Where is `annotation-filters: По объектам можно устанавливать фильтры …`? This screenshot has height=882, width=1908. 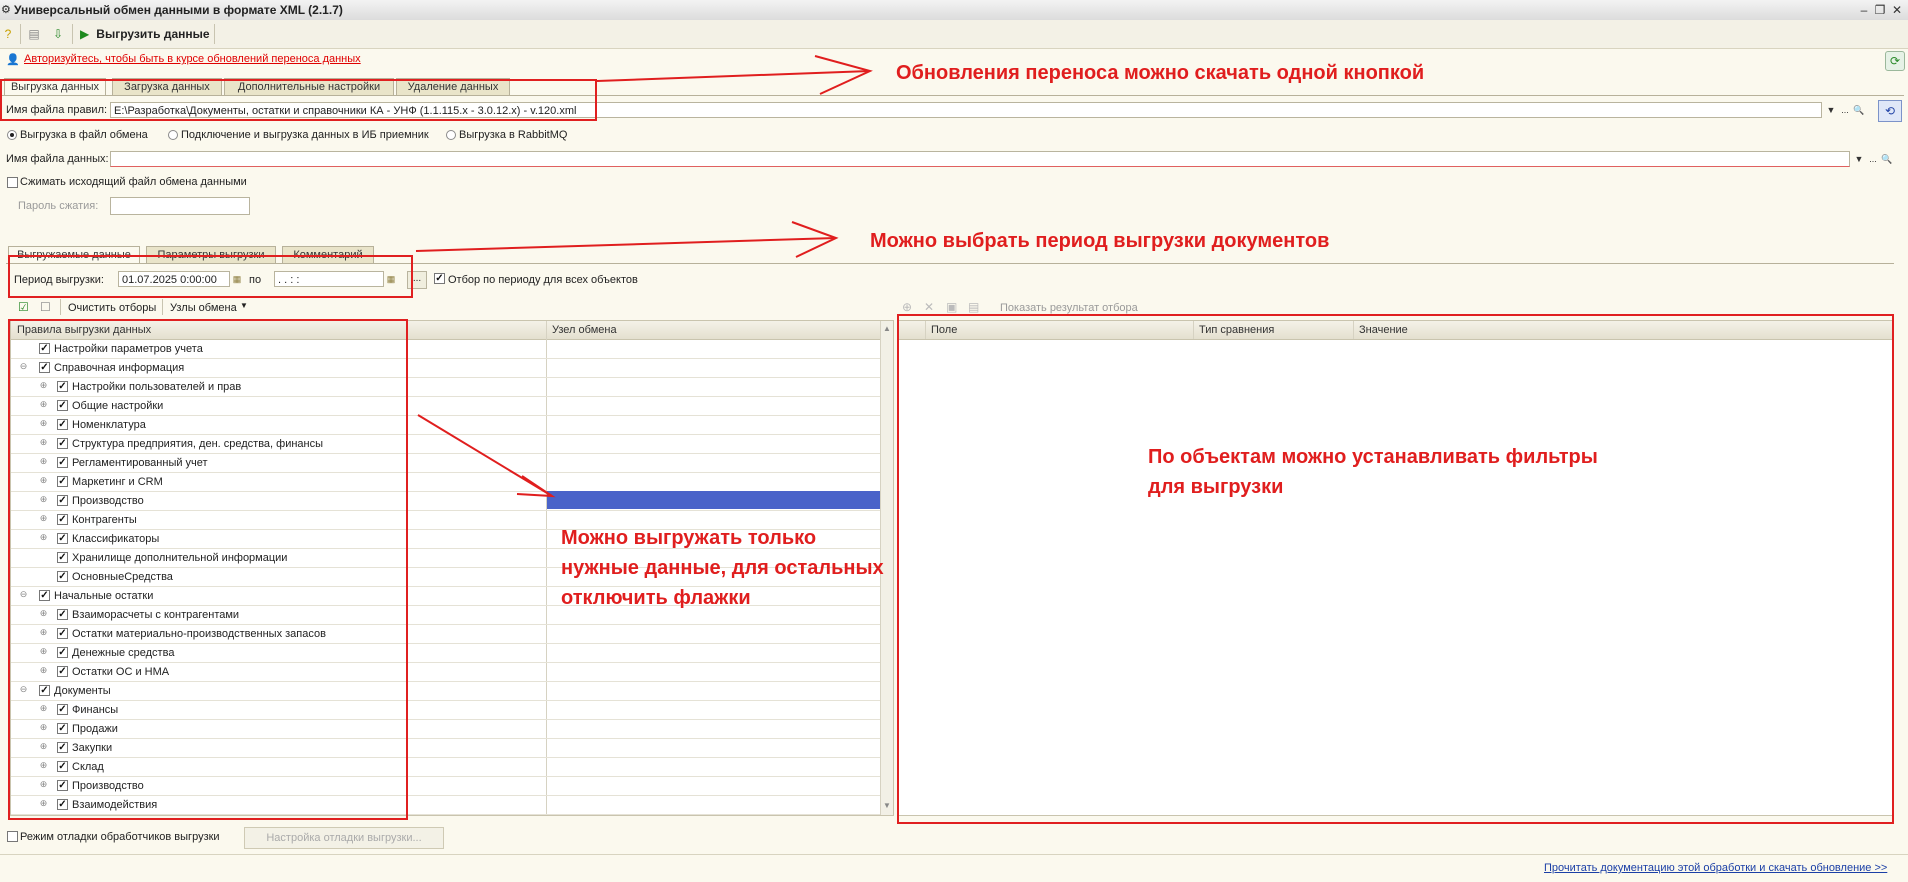
annotation-filters: По объектам можно устанавливать фильтры … is located at coordinates (1373, 472).